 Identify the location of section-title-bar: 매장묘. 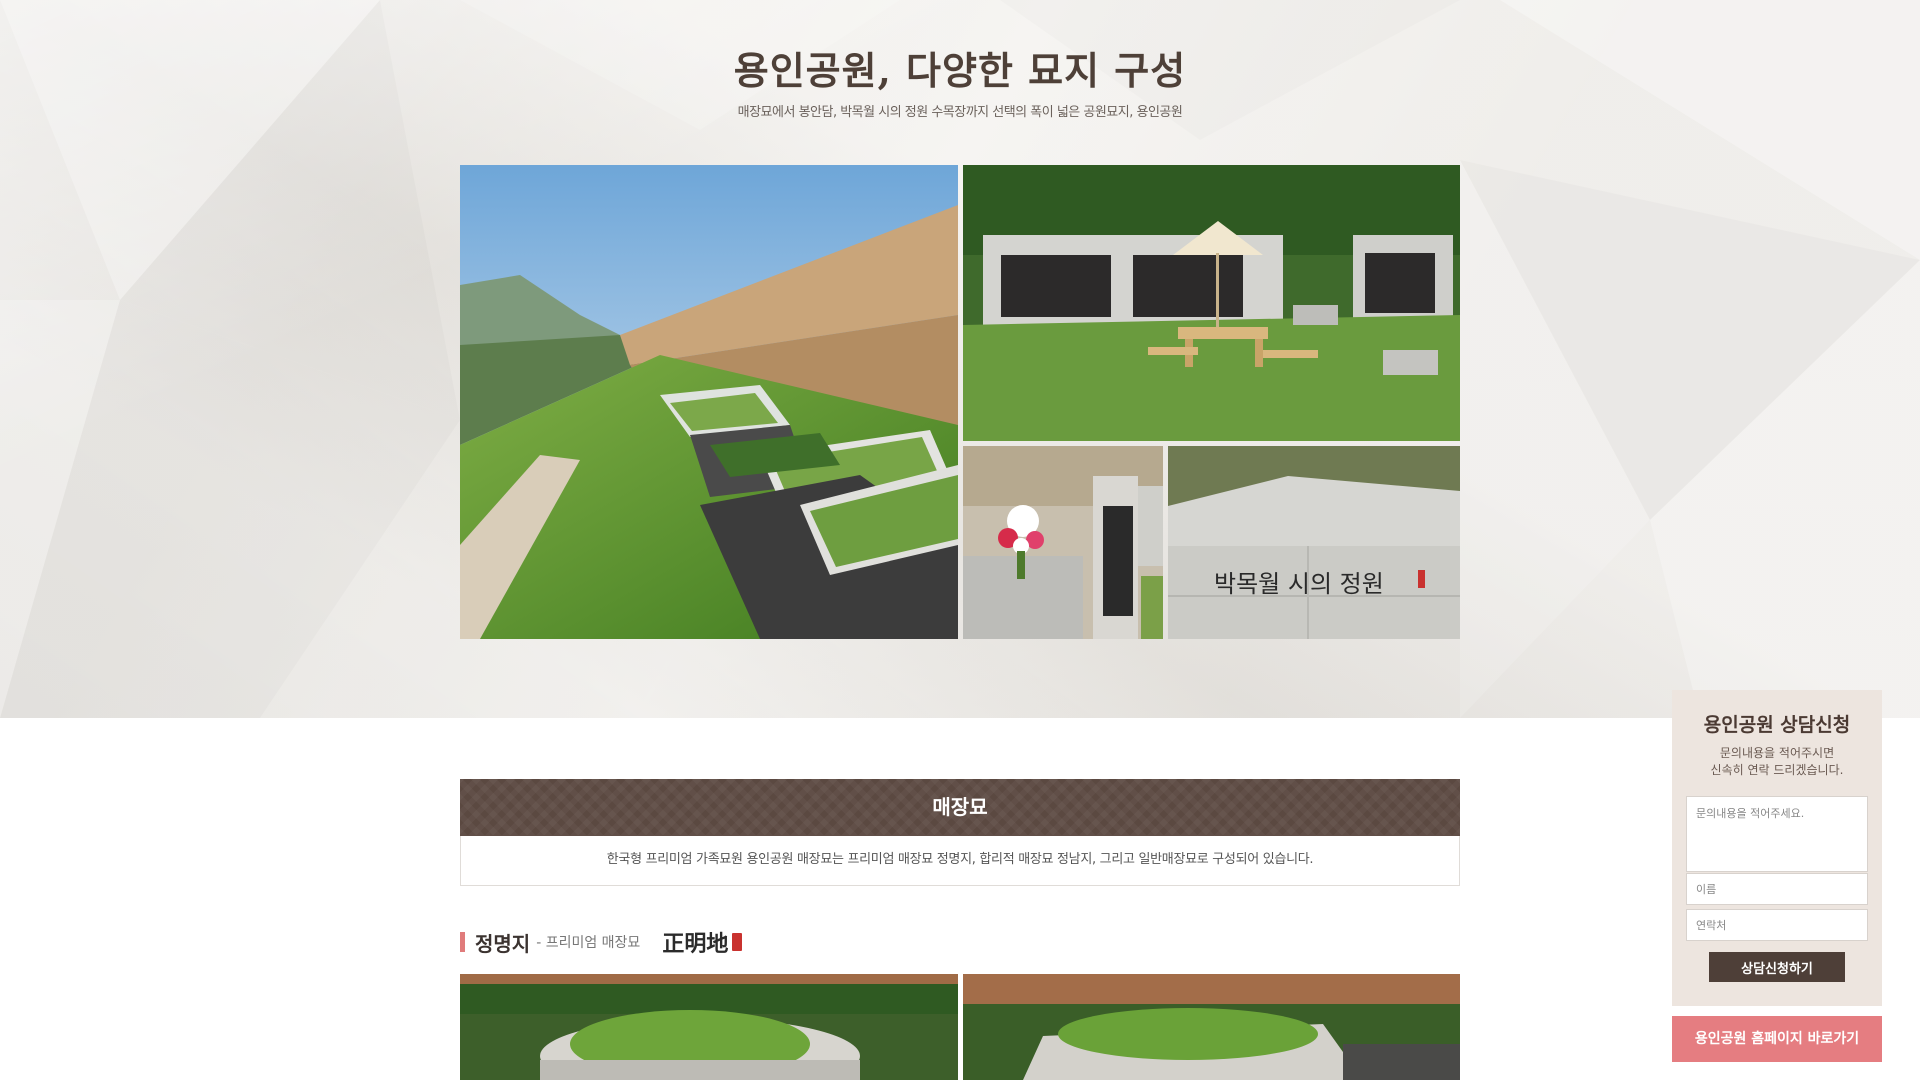
(960, 807).